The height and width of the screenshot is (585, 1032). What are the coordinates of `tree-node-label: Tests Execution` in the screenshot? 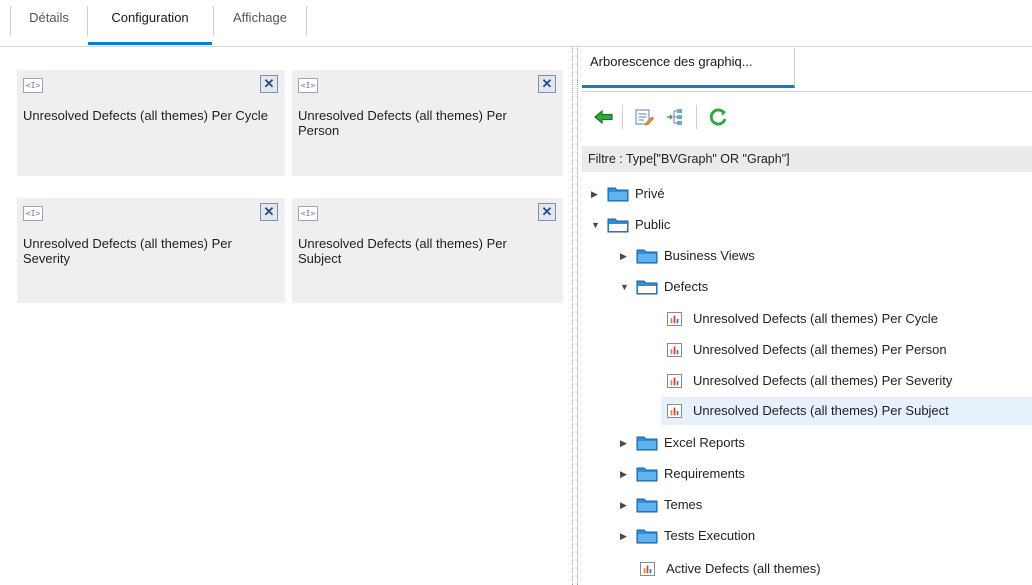 It's located at (710, 535).